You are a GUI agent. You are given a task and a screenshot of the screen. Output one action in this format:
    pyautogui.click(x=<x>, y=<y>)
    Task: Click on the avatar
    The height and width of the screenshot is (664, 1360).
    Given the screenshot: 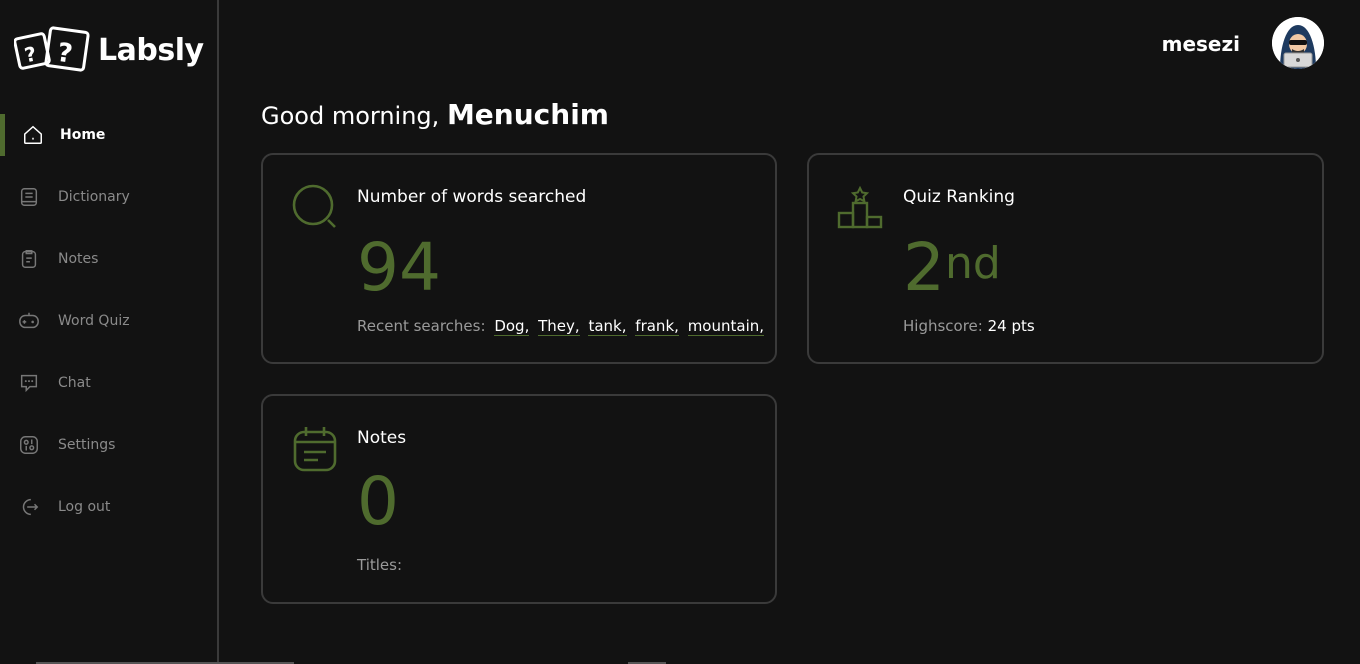 What is the action you would take?
    pyautogui.click(x=1298, y=43)
    